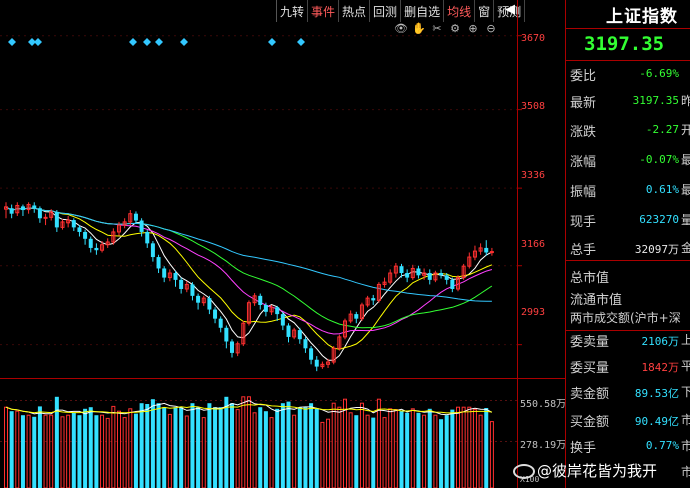  What do you see at coordinates (662, 189) in the screenshot?
I see `quote-value: 0.61%` at bounding box center [662, 189].